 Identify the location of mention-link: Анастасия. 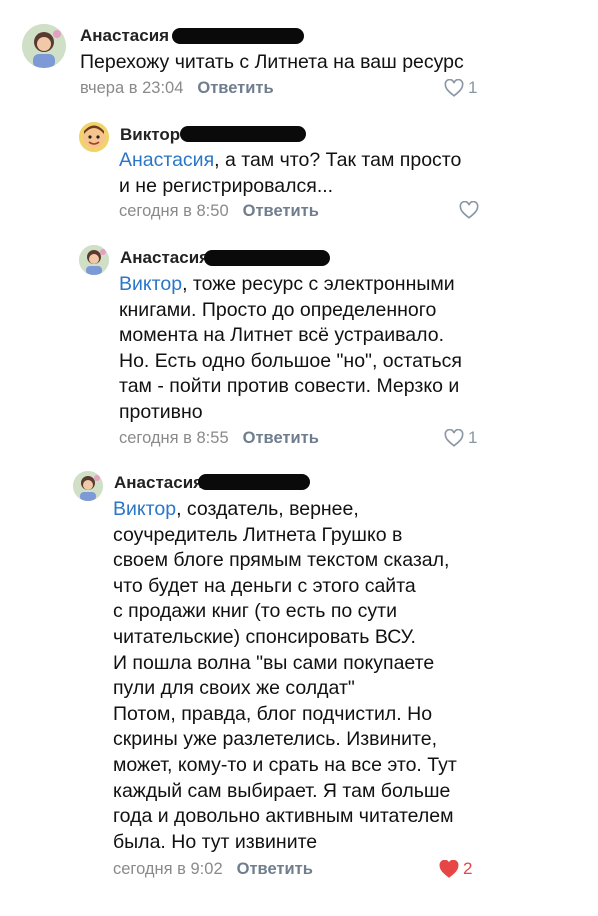
(166, 160).